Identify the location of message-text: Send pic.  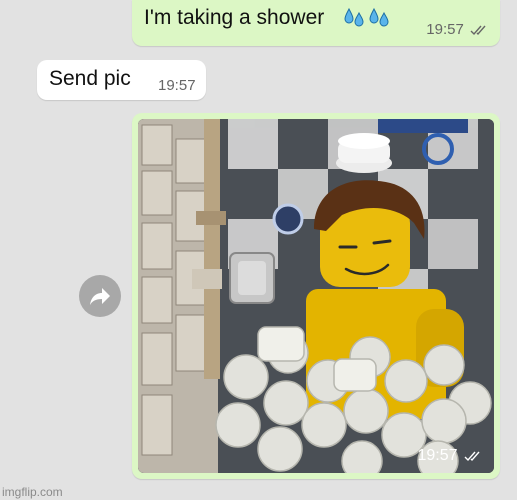
(90, 78).